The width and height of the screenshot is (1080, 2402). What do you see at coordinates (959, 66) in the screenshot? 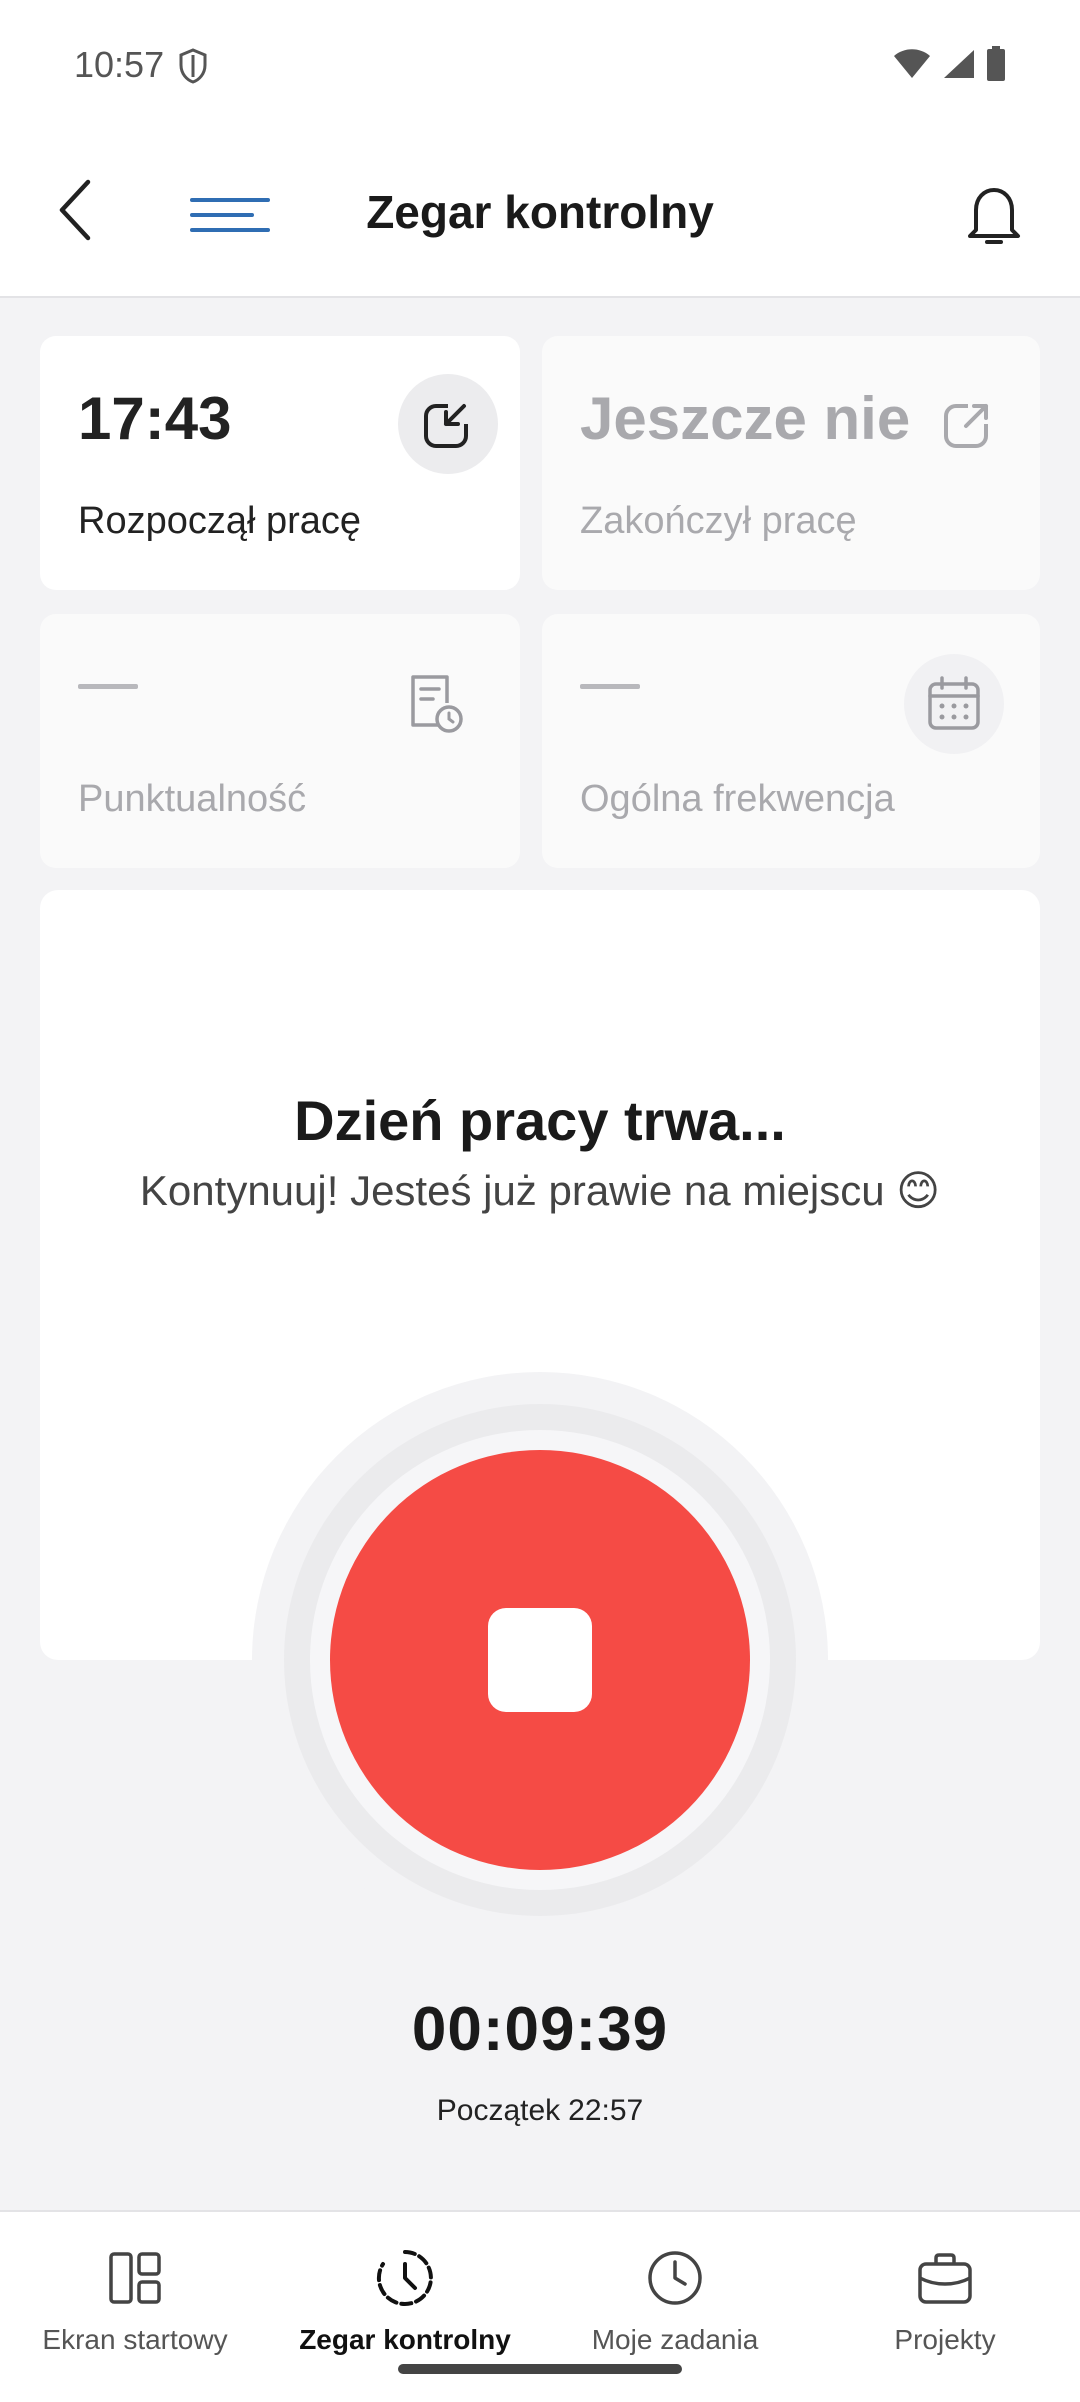
I see `signal-icon` at bounding box center [959, 66].